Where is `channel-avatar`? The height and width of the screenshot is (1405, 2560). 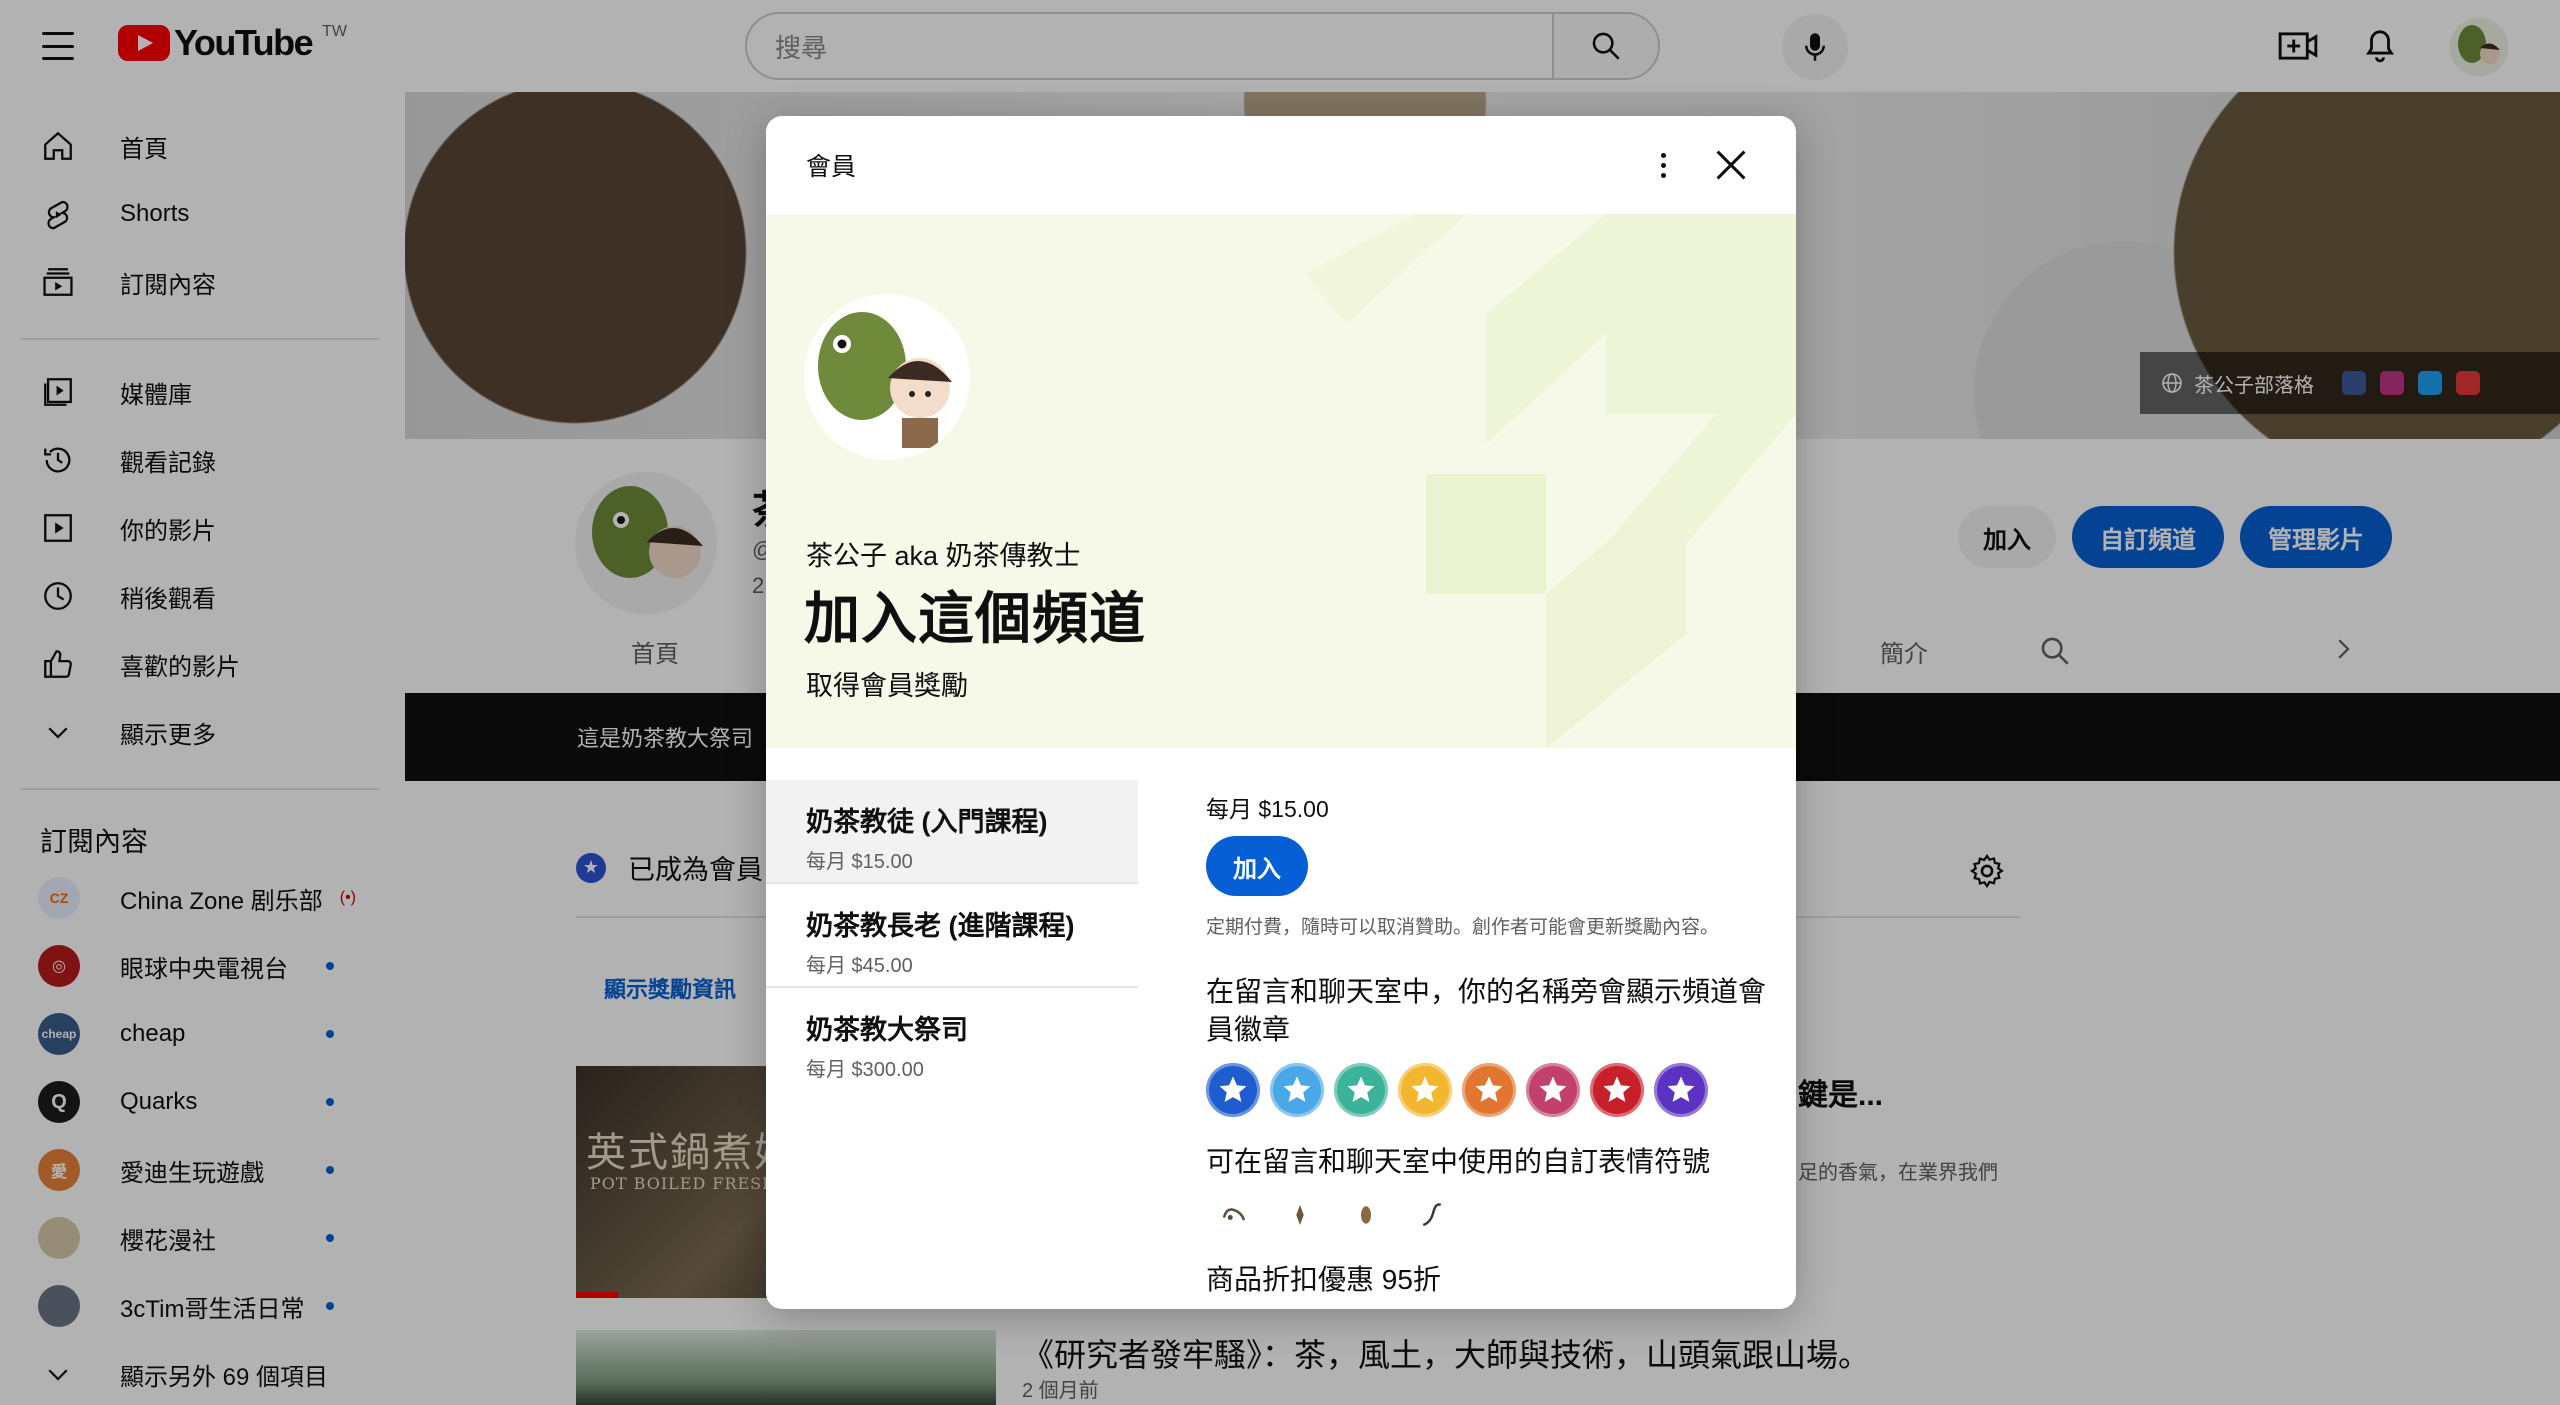
channel-avatar is located at coordinates (887, 377).